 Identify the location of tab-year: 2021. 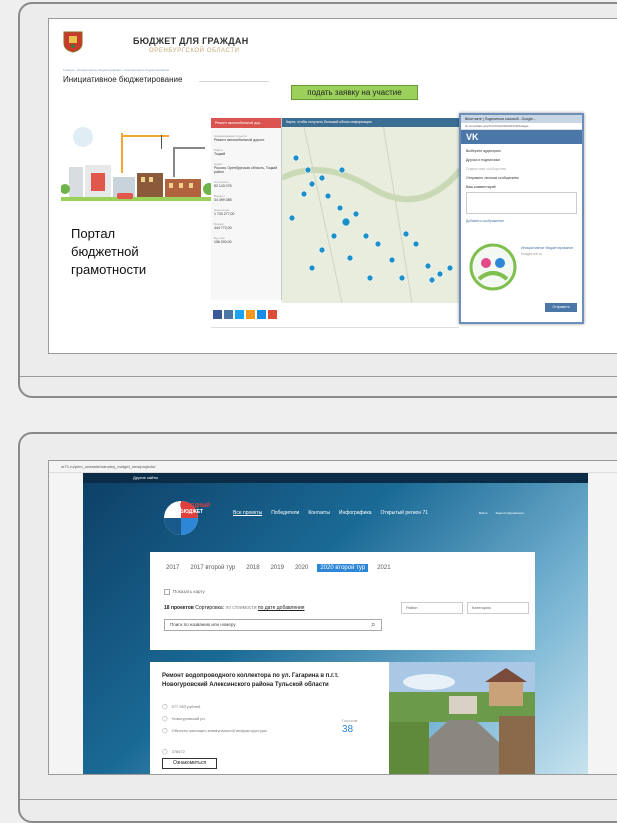
(383, 568).